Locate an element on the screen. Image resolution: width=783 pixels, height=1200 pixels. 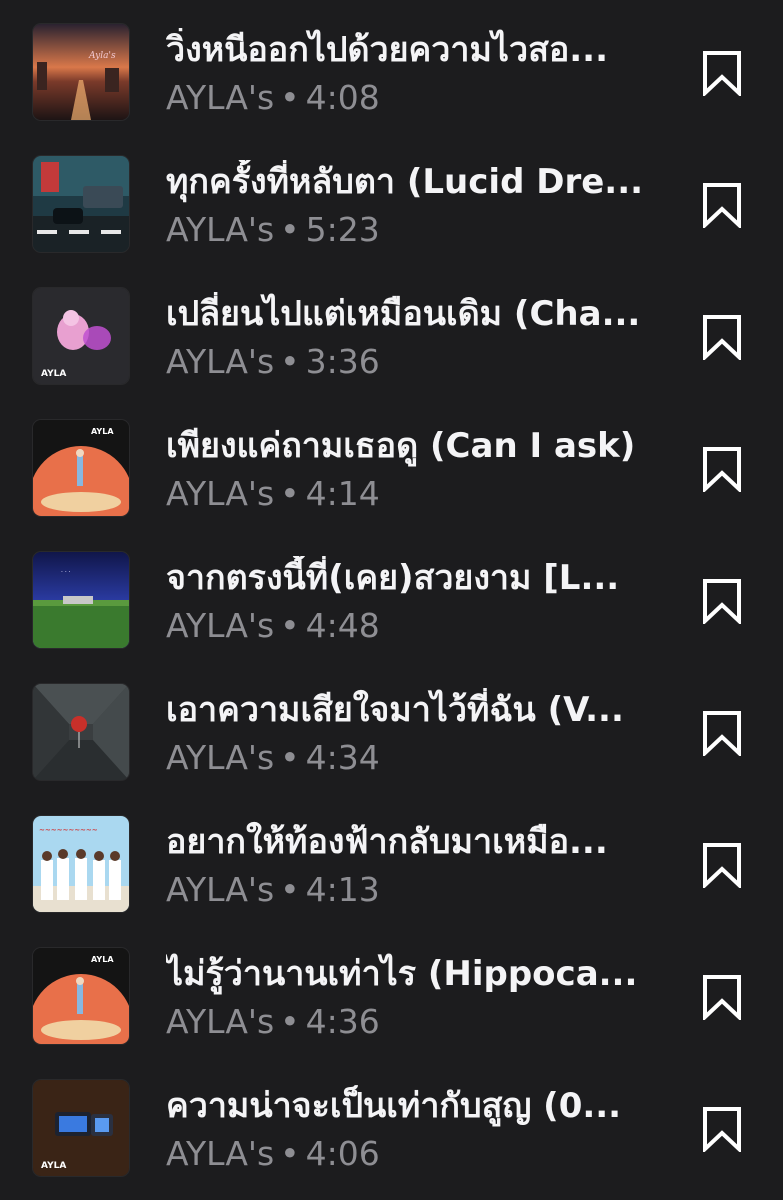
track-meta: AYLA's • 4:13 is located at coordinates (273, 890).